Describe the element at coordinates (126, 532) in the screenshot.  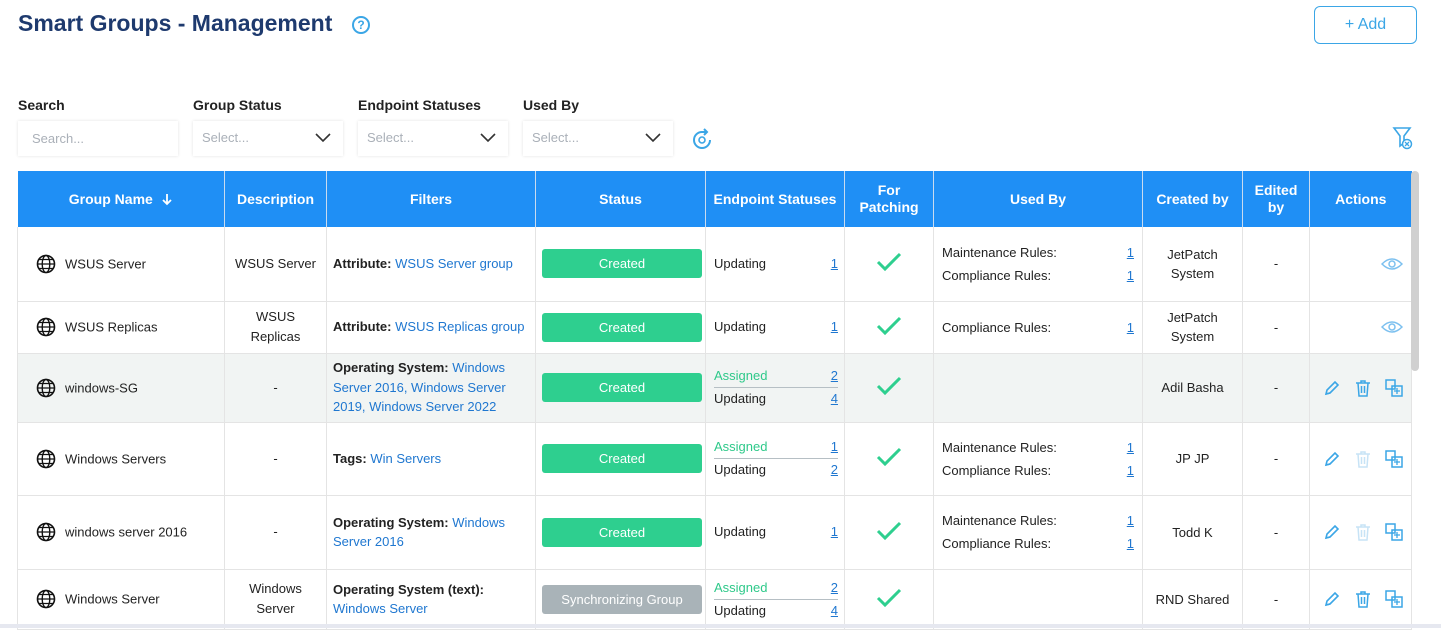
I see `group-name: windows server 2016` at that location.